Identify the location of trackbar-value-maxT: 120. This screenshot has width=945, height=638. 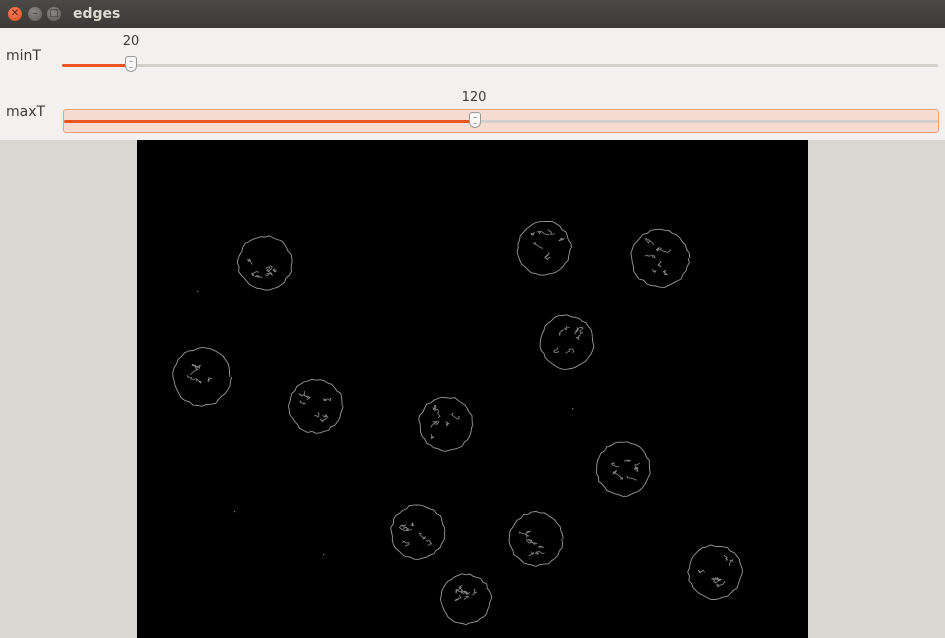
(474, 97).